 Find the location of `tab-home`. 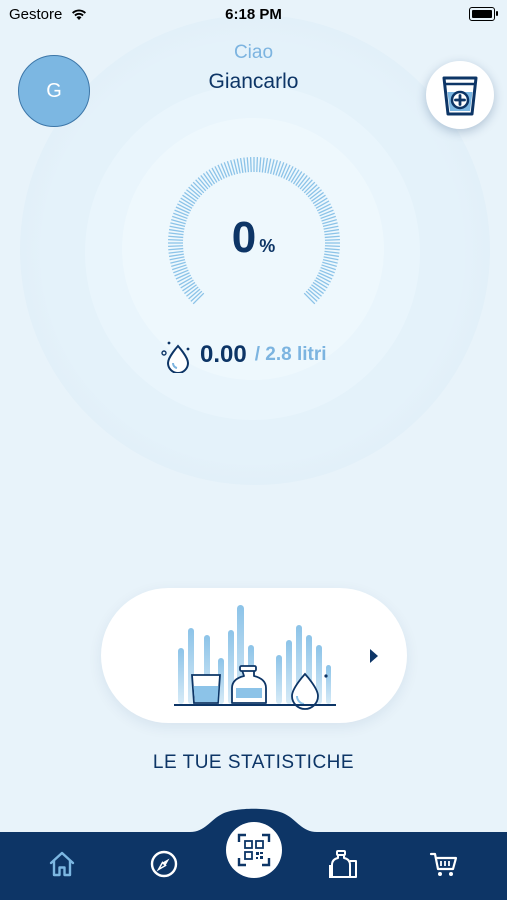

tab-home is located at coordinates (62, 864).